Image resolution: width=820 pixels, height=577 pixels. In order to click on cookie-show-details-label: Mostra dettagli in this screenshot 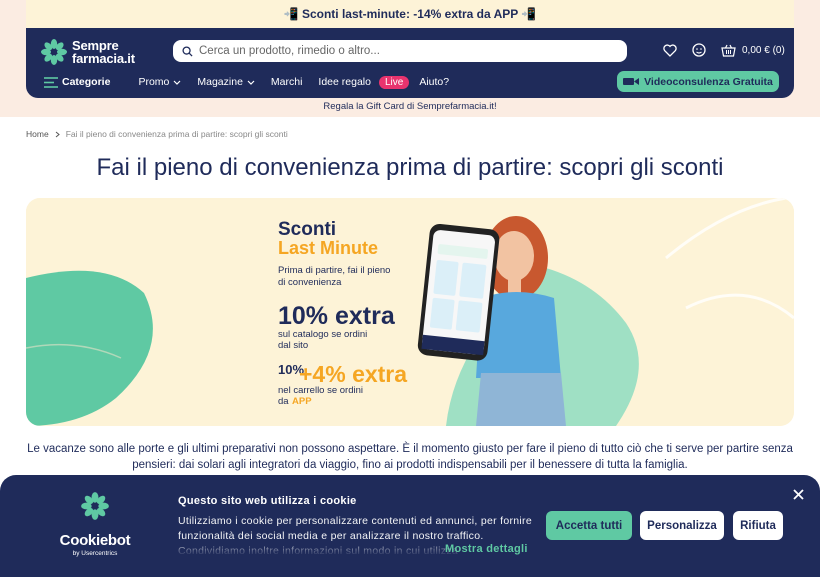, I will do `click(486, 549)`.